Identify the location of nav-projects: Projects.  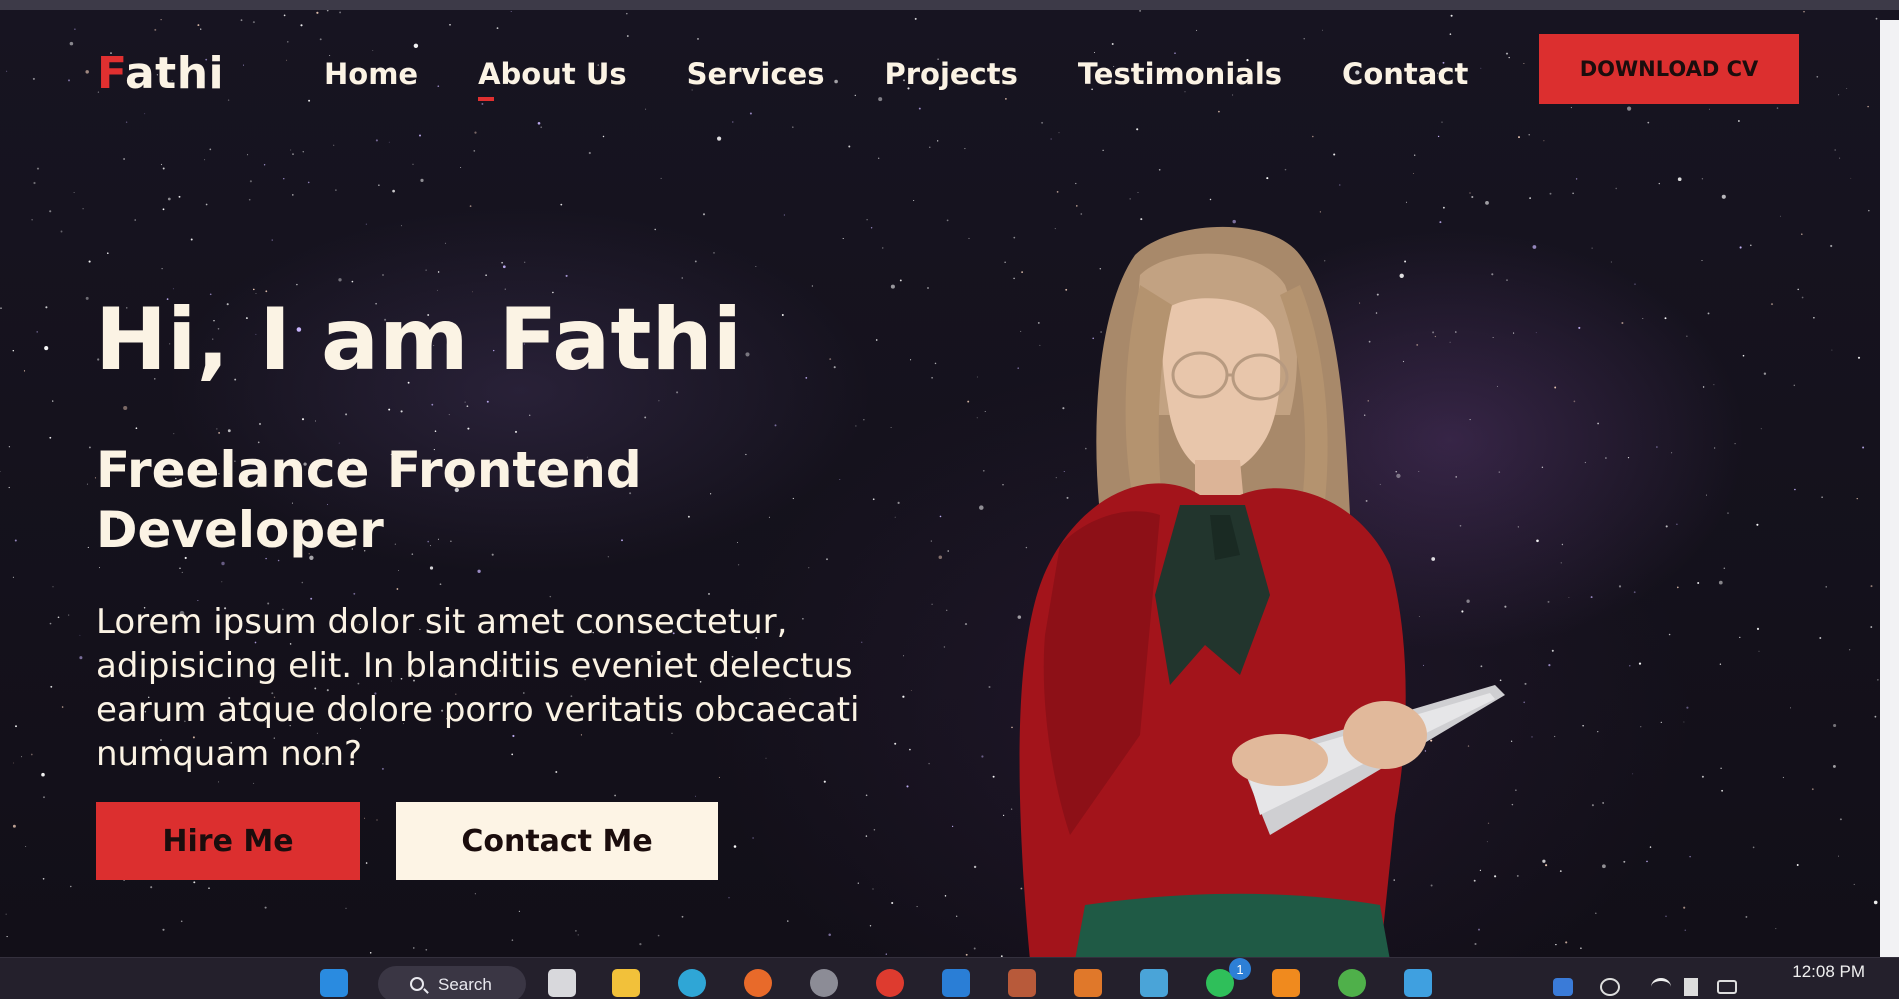
(950, 74).